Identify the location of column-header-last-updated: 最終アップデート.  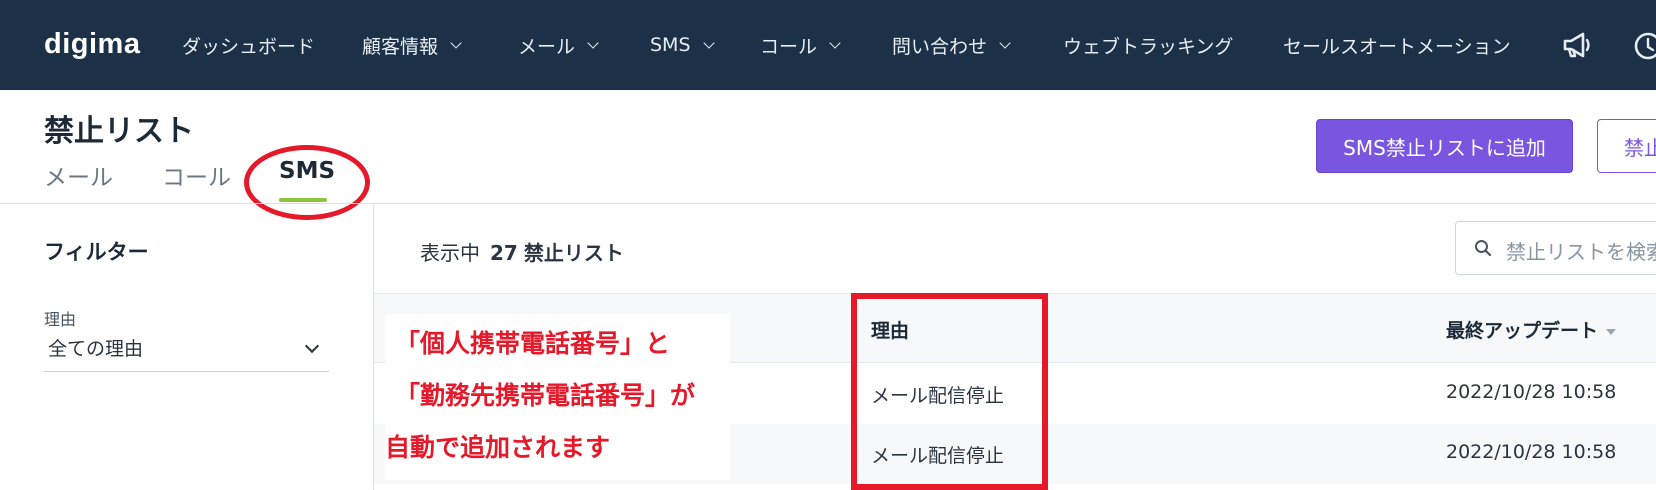
(1531, 329).